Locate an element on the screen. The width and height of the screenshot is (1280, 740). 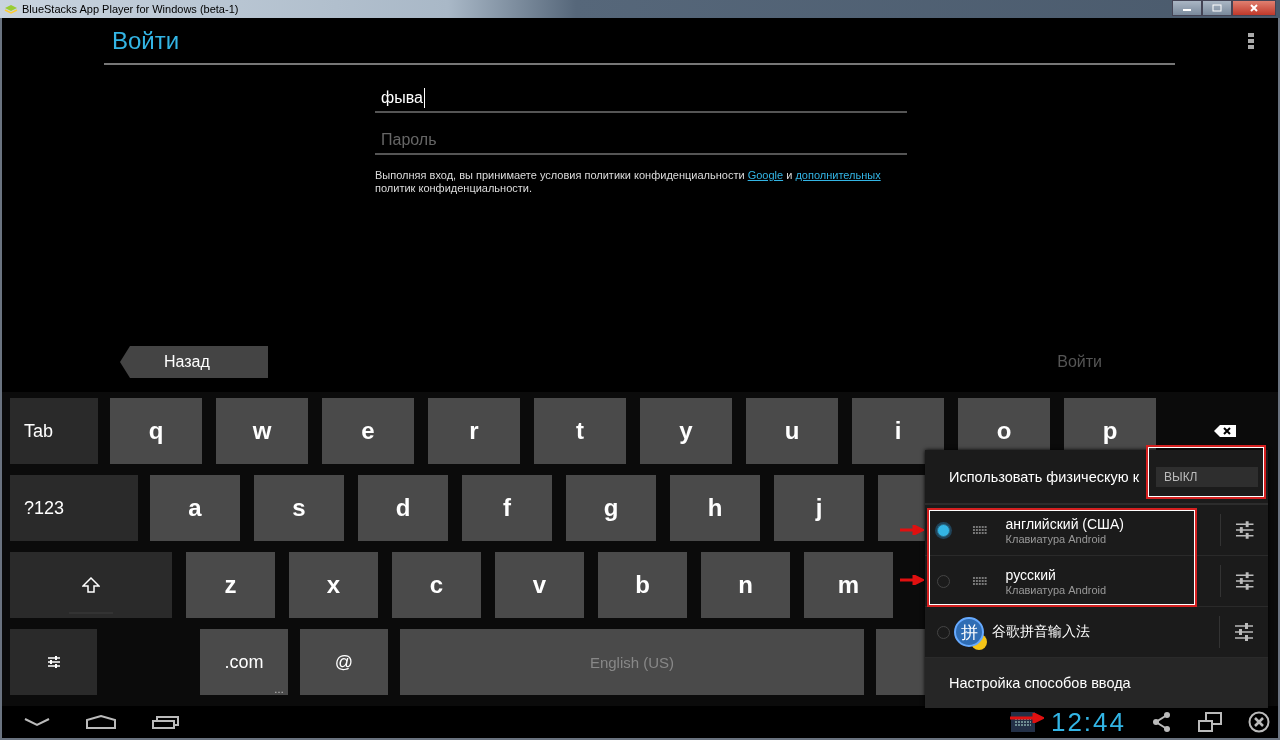
google-link: Google is located at coordinates (765, 175).